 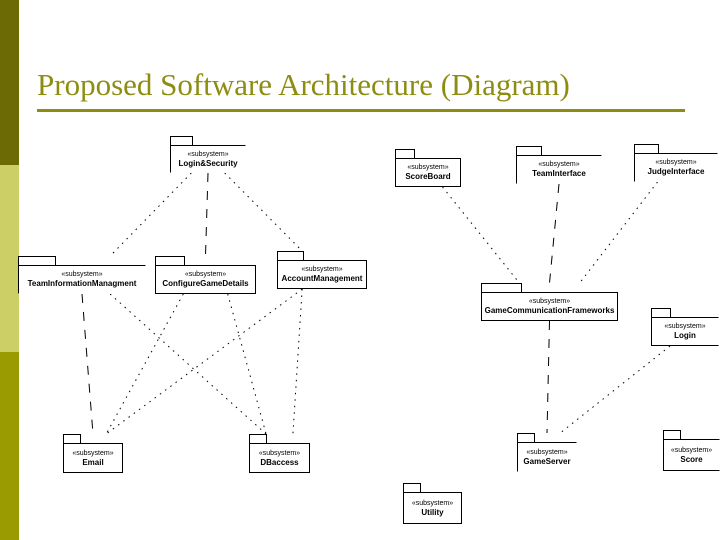 I want to click on package-body: «subsystem» TeamInterface, so click(x=559, y=169).